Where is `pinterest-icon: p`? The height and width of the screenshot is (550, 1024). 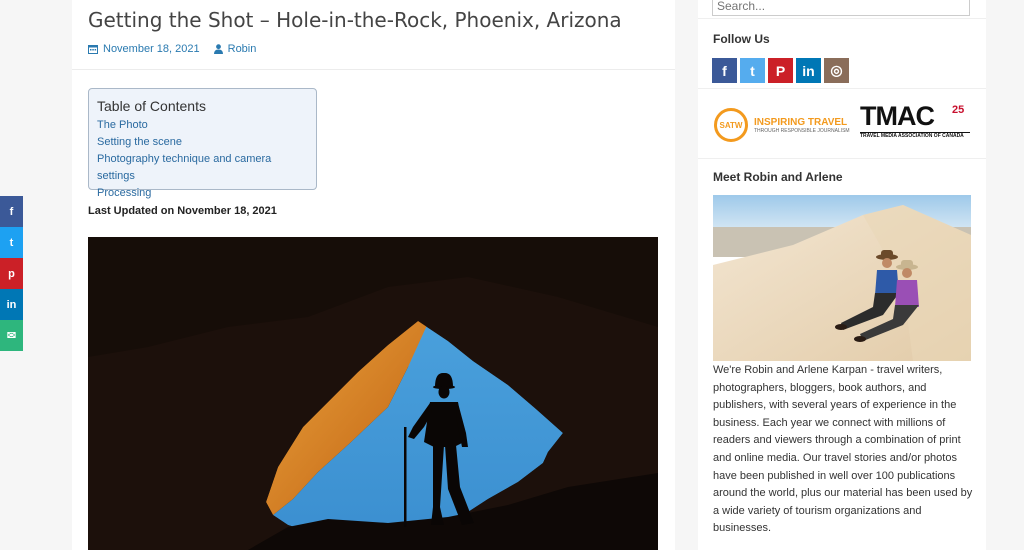
pinterest-icon: p is located at coordinates (11, 273).